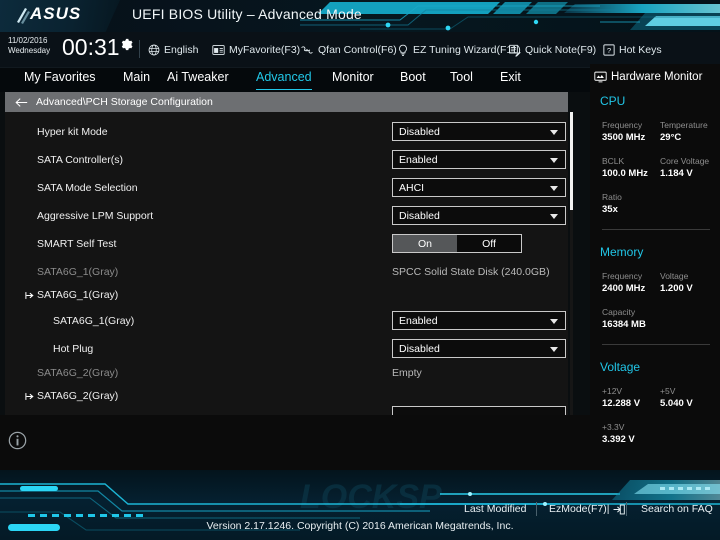  I want to click on hw-val-cpu-frequency: 3500 MHz, so click(624, 137).